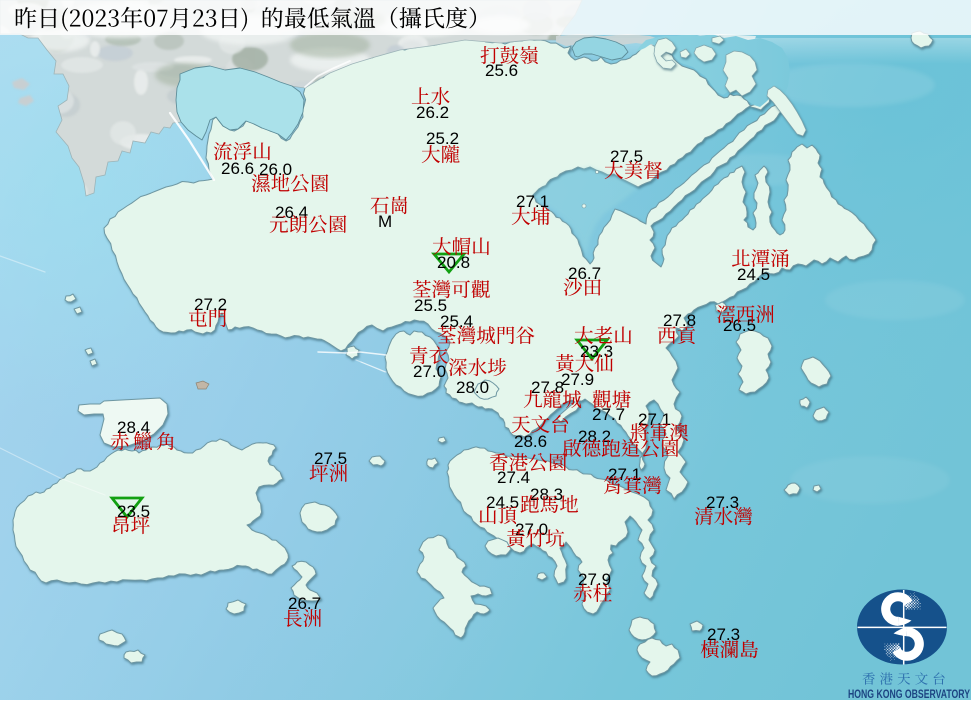  I want to click on svg-text: 26.7, so click(584, 273).